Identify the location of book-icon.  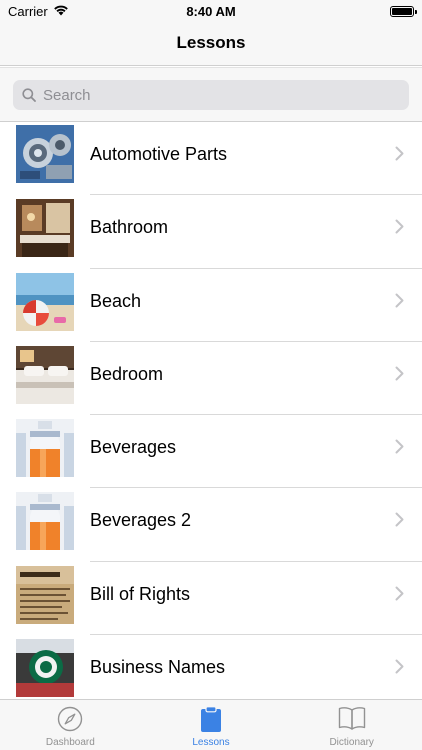
(351, 718).